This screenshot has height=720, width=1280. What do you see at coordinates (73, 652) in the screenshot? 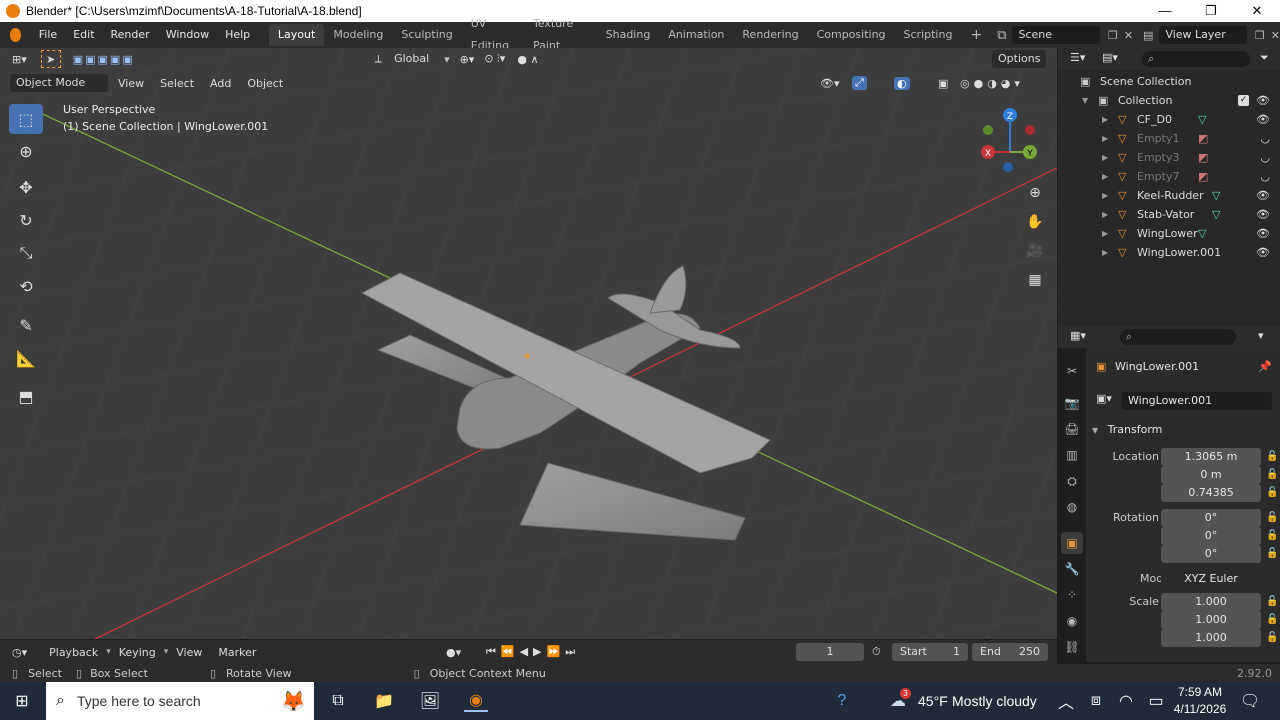
I see `menu-playback: Playback` at bounding box center [73, 652].